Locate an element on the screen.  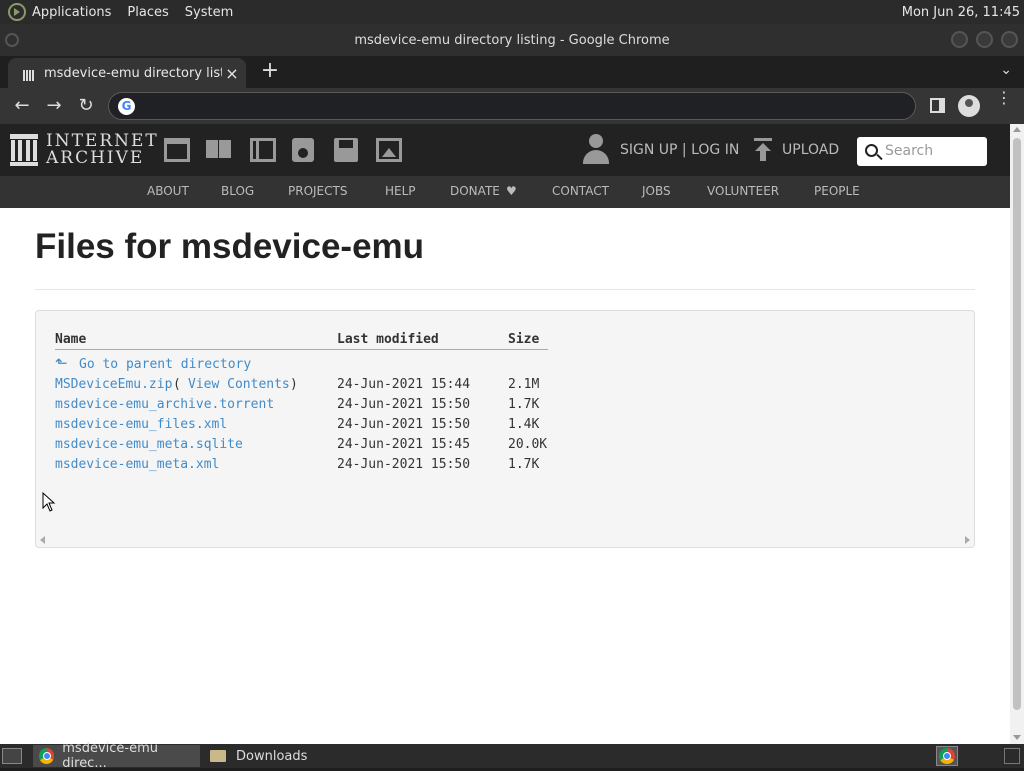
site-search is located at coordinates (922, 151).